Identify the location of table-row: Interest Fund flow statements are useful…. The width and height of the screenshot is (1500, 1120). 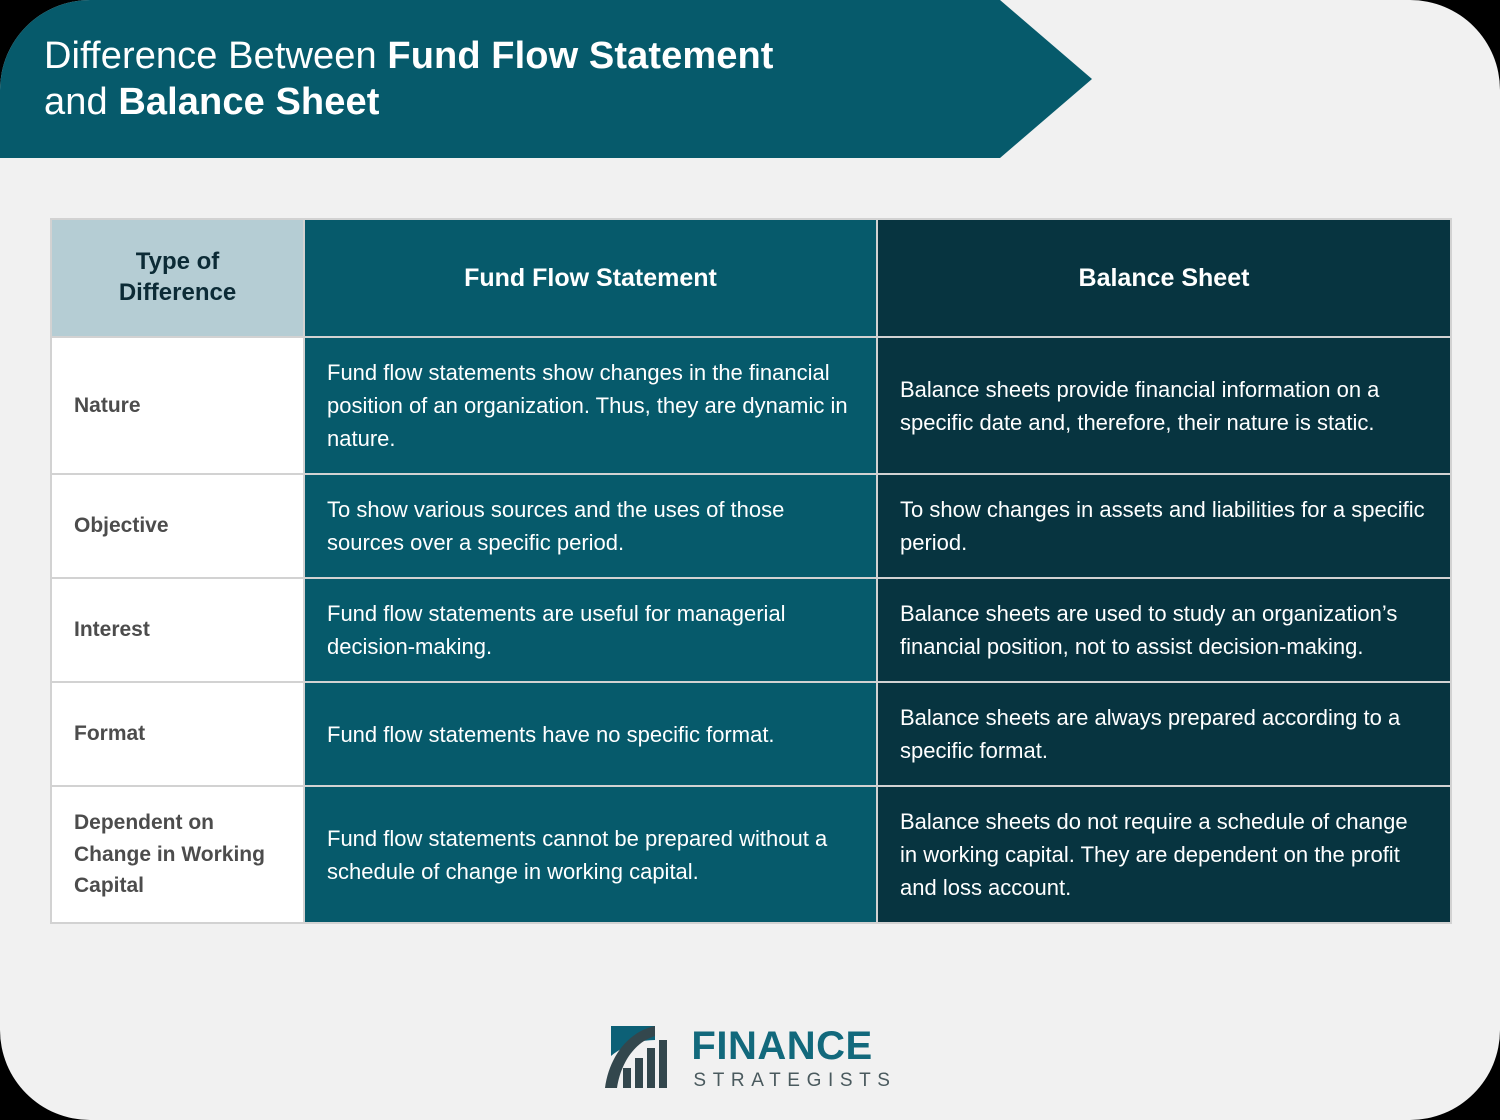
(751, 630).